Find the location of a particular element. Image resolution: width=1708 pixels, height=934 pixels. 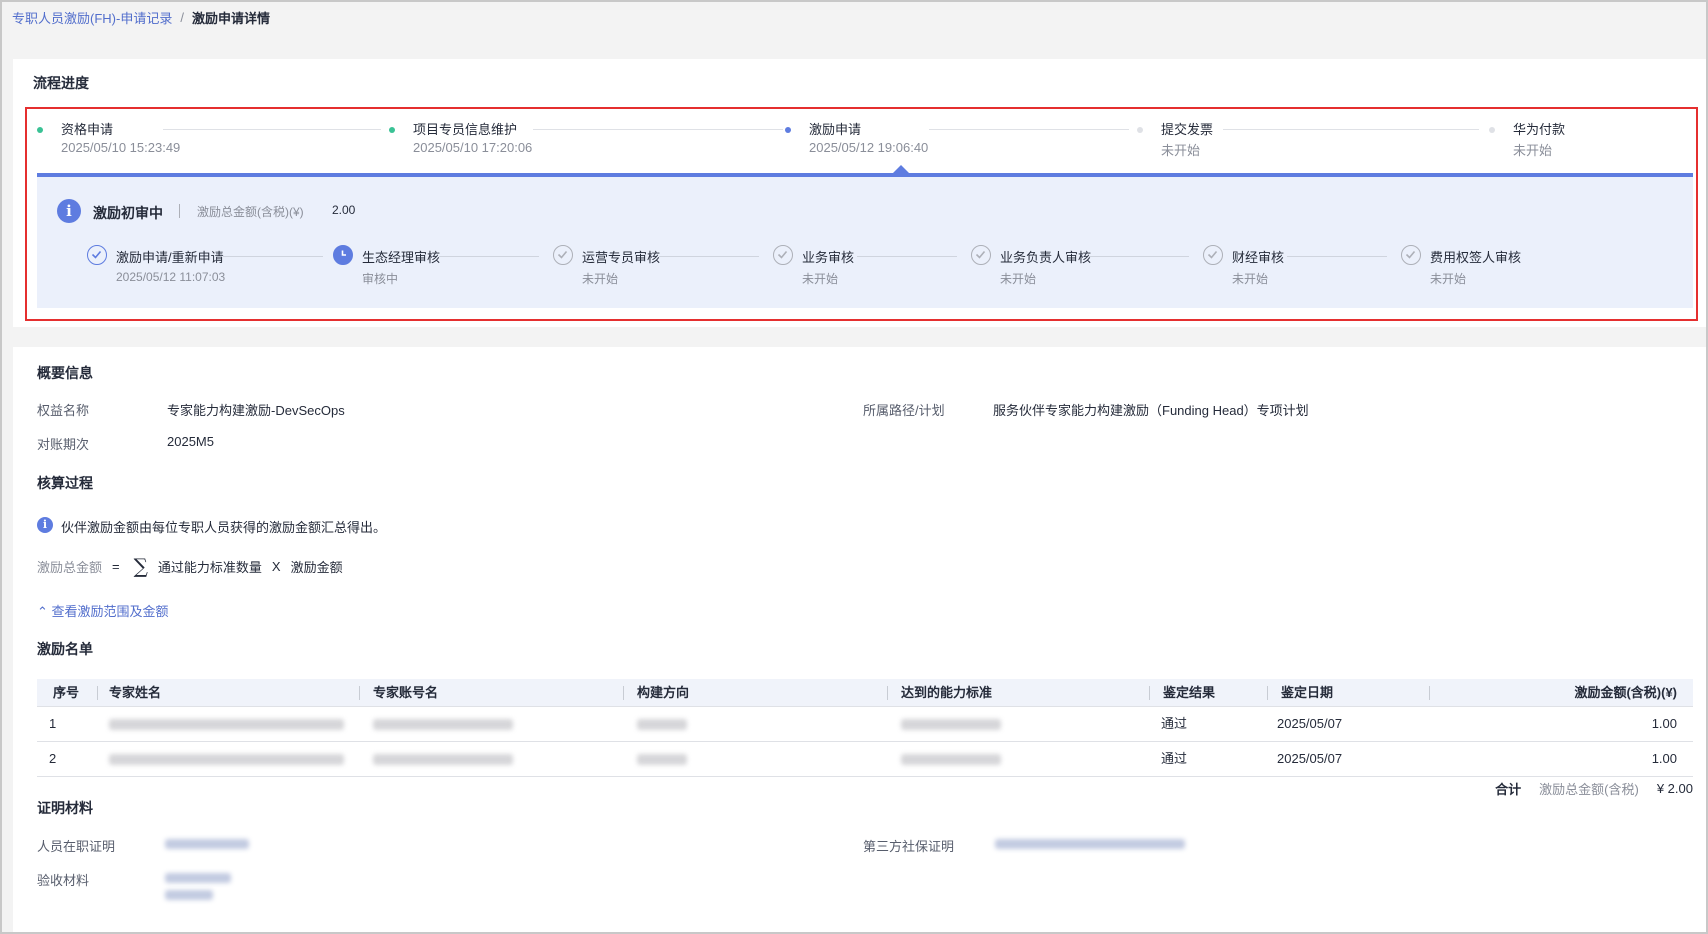

step-current-dot-icon is located at coordinates (788, 130).